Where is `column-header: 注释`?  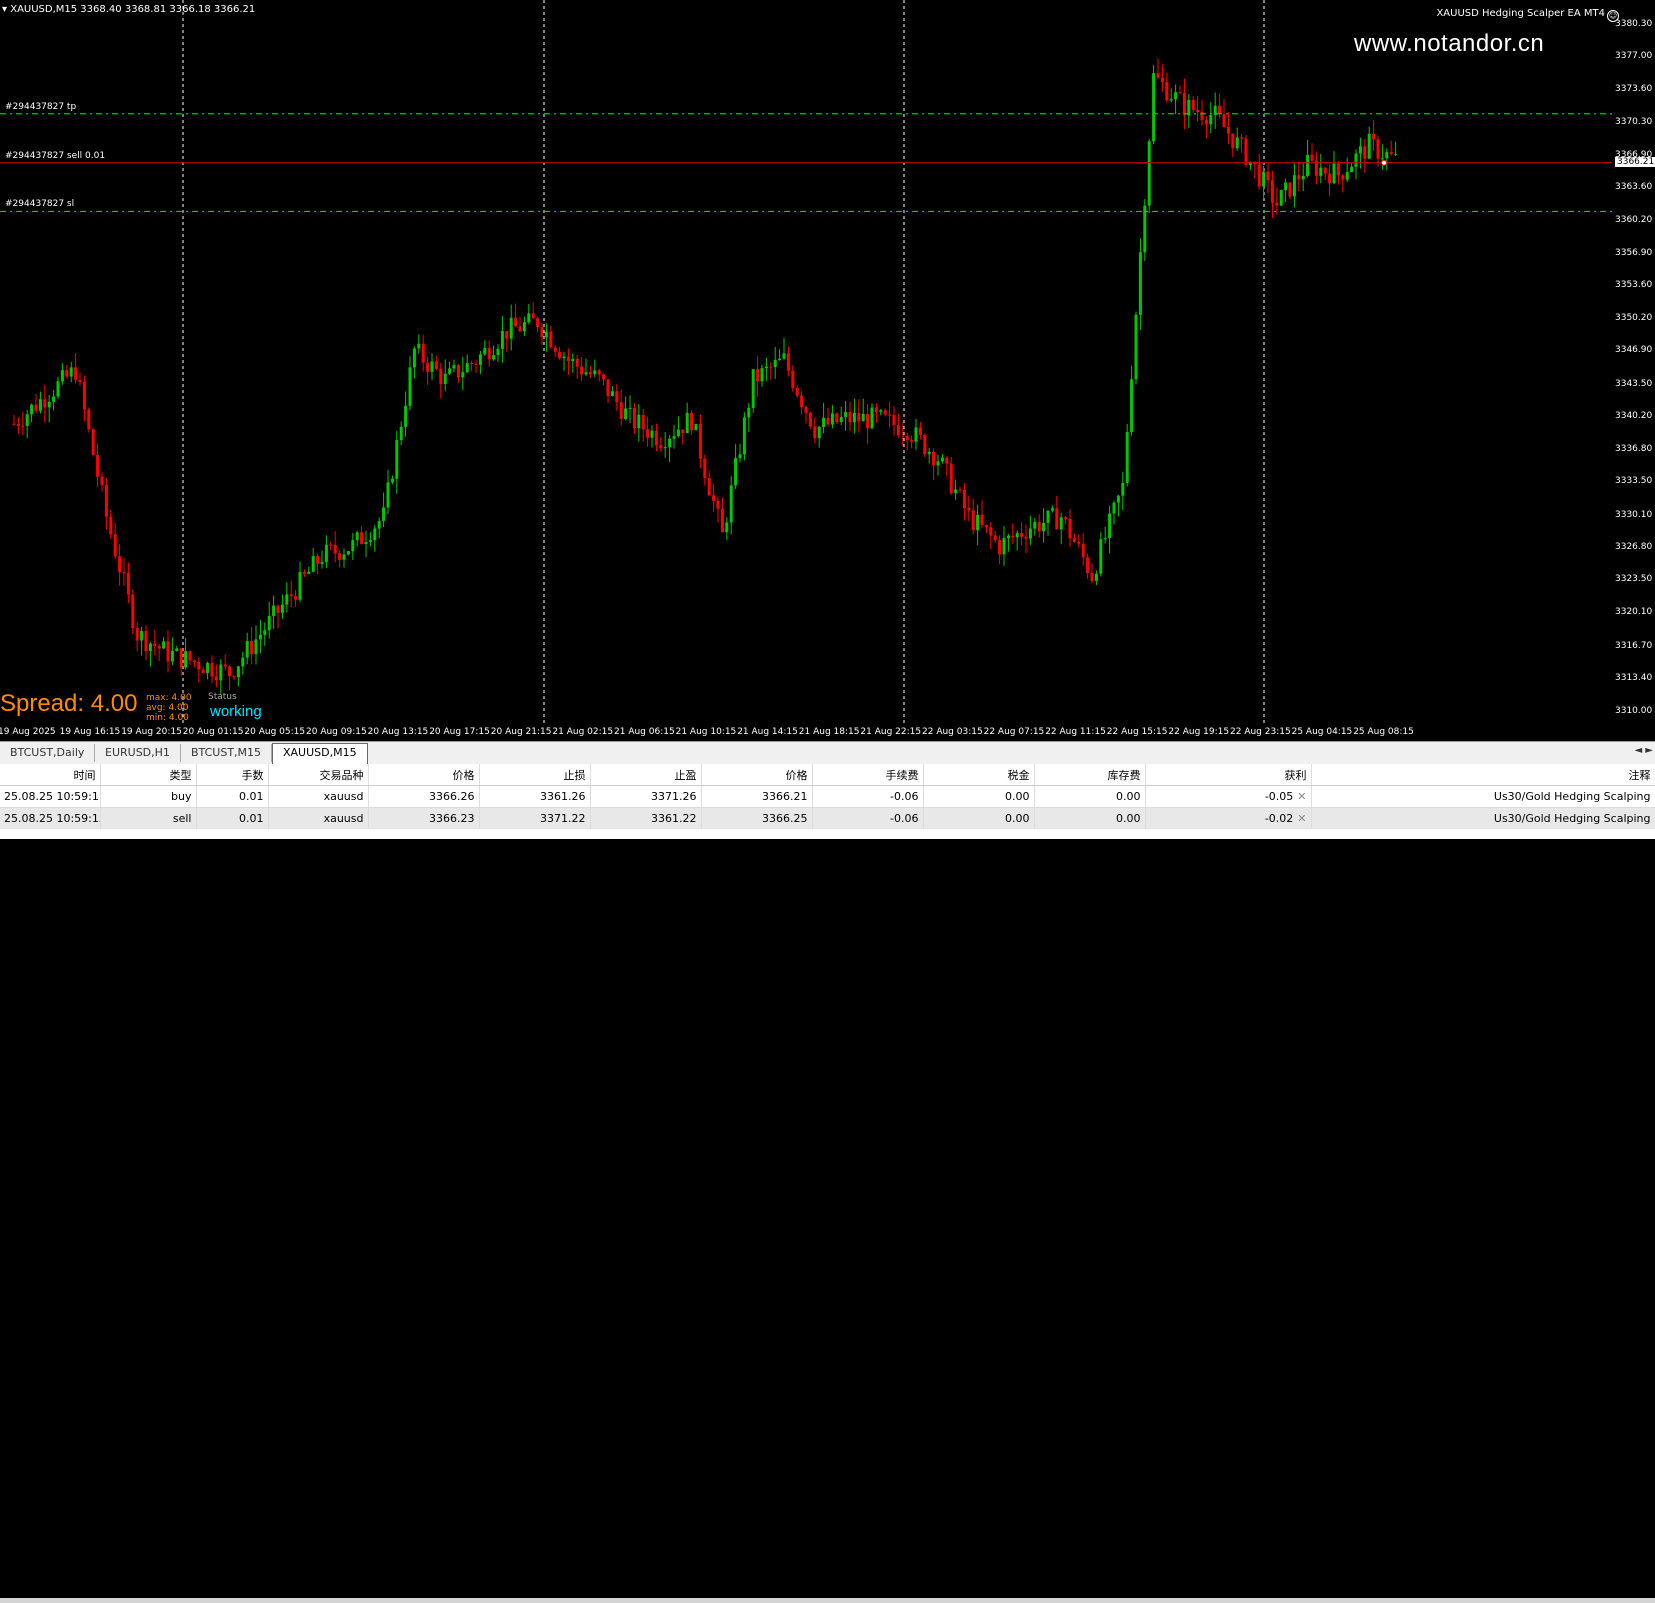 column-header: 注释 is located at coordinates (1483, 775).